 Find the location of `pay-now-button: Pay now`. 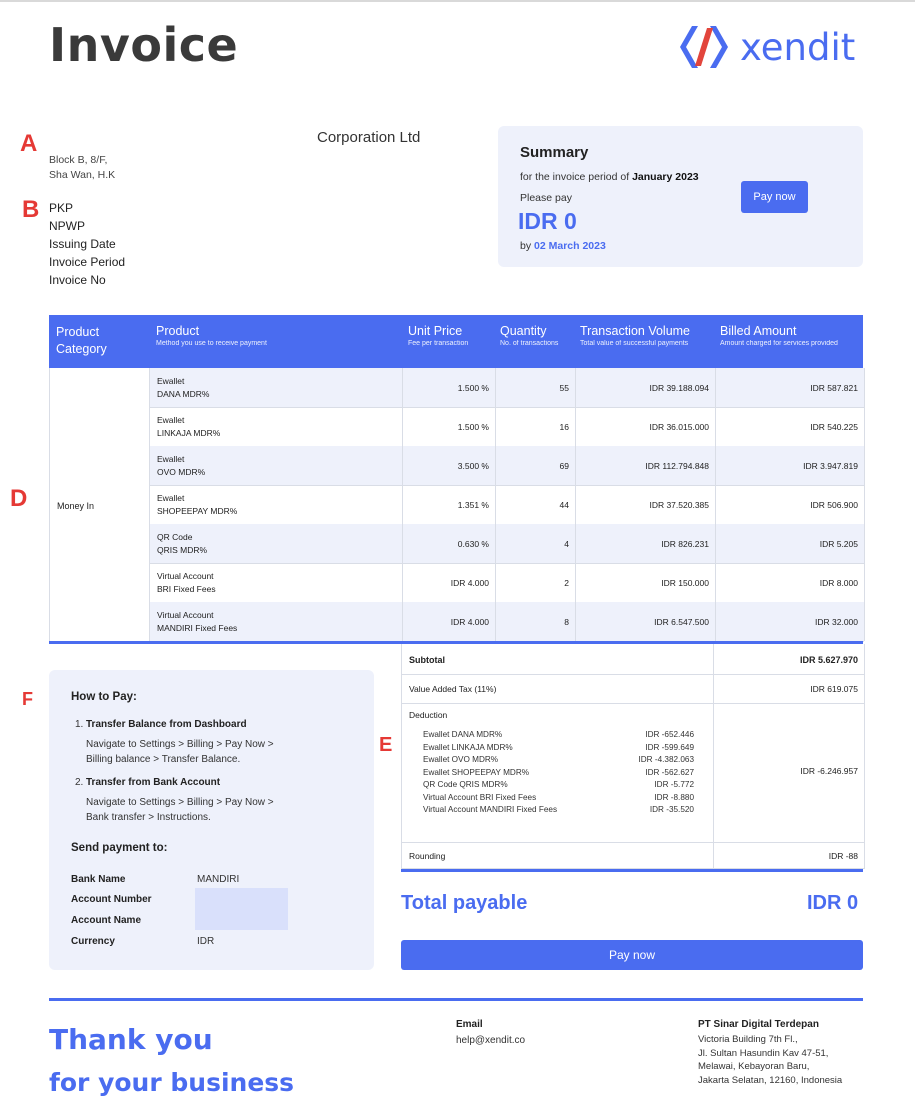

pay-now-button: Pay now is located at coordinates (774, 197).